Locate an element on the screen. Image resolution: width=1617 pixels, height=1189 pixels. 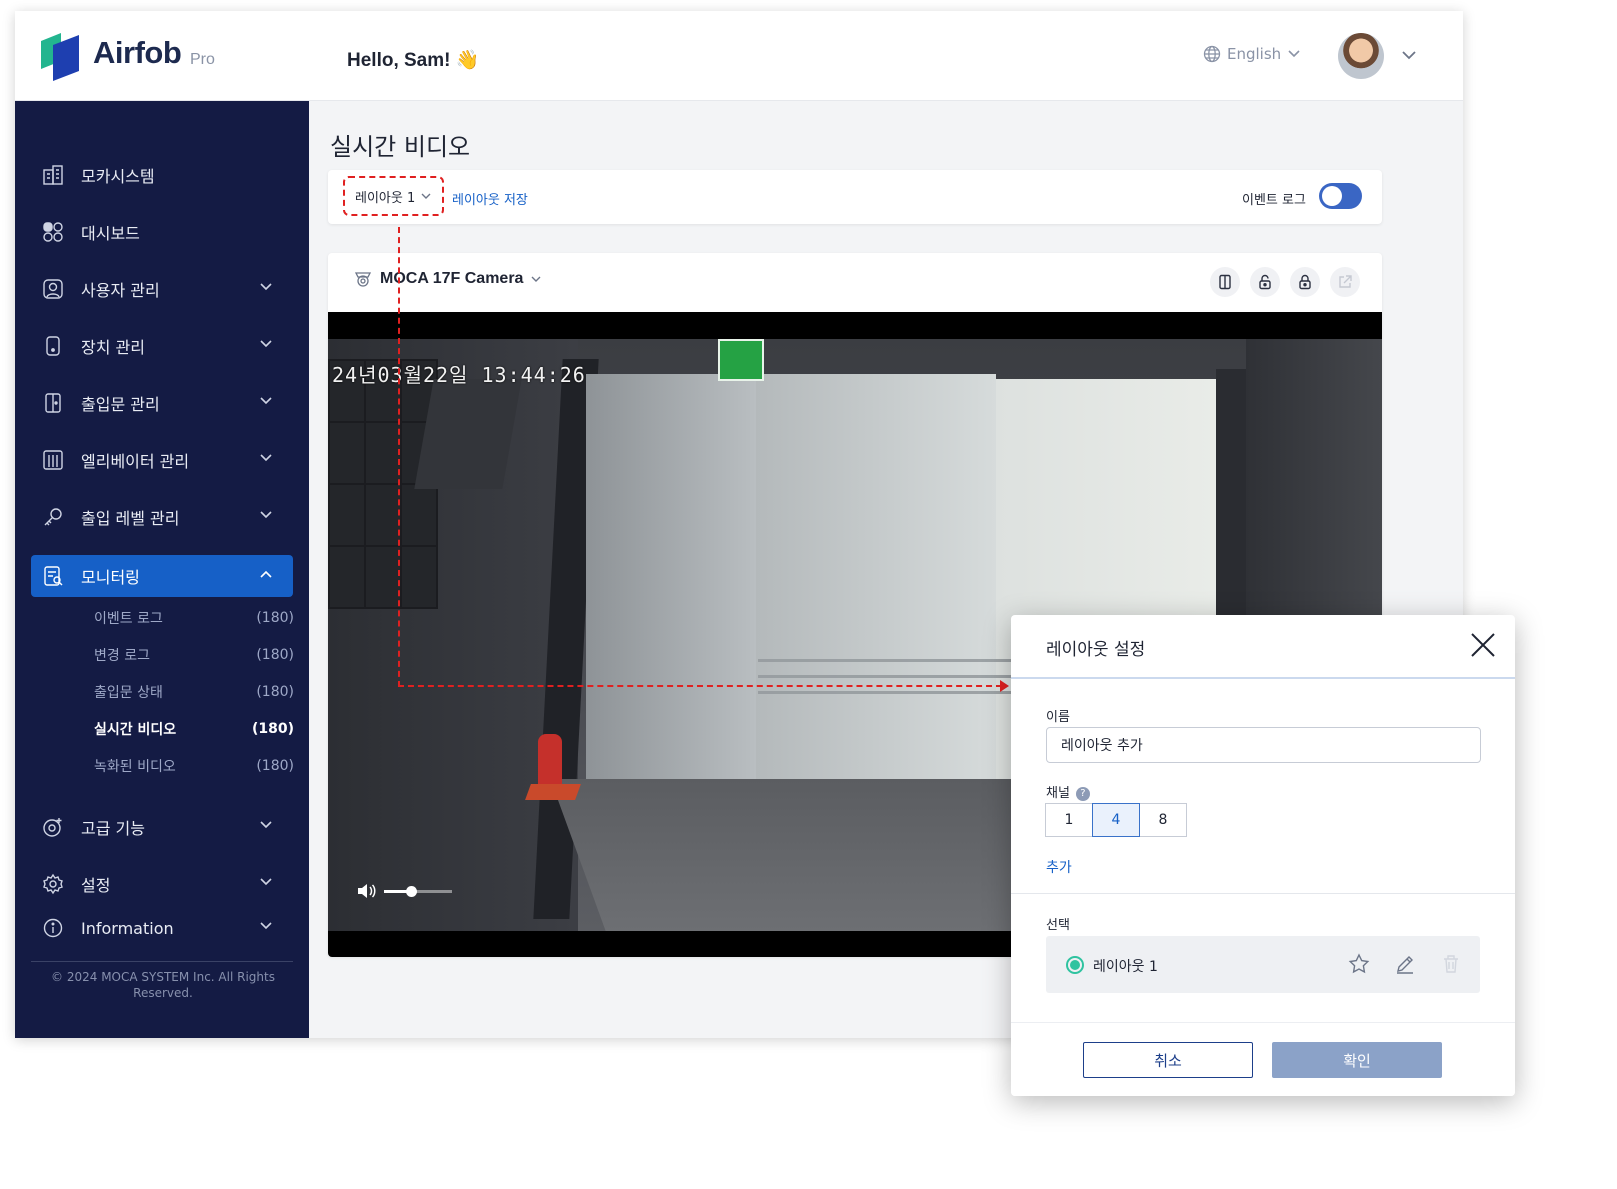
lock-icon is located at coordinates (1305, 282).